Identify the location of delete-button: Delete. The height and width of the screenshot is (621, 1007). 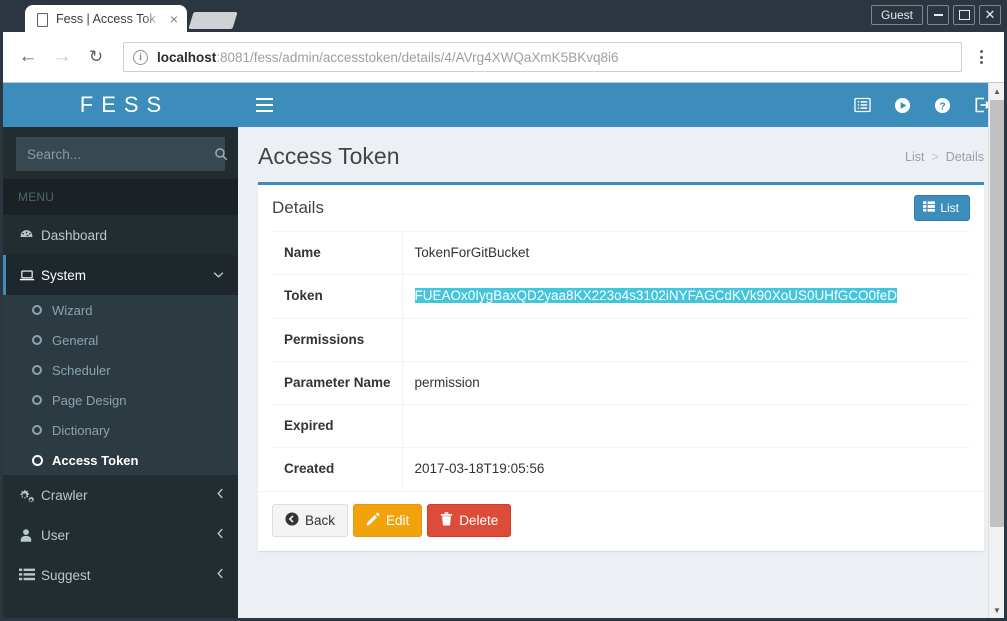
(469, 520).